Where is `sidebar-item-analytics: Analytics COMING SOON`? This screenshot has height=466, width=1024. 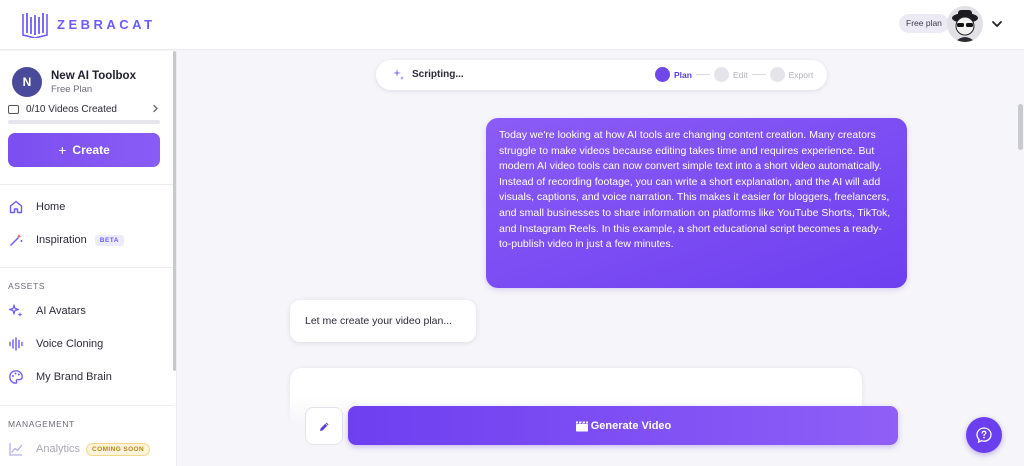
sidebar-item-analytics: Analytics COMING SOON is located at coordinates (88, 449).